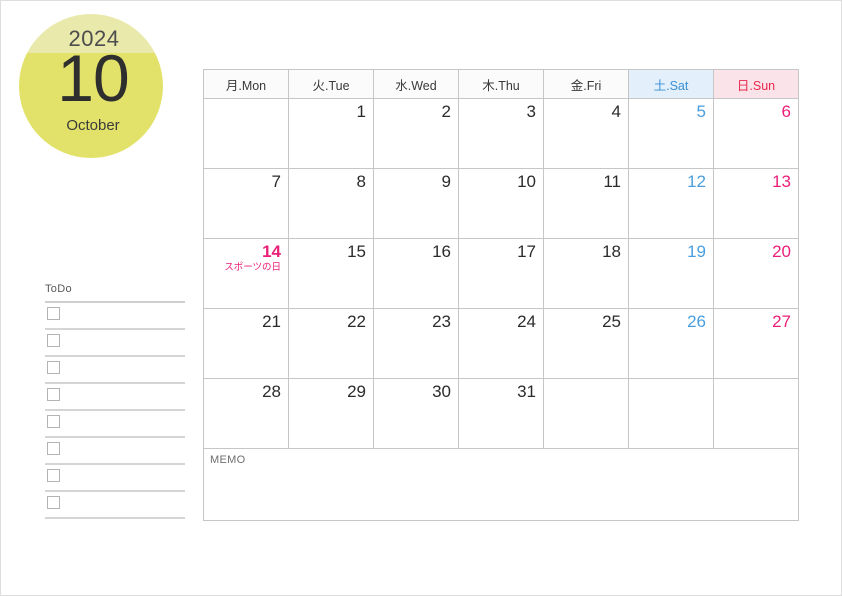  Describe the element at coordinates (781, 321) in the screenshot. I see `day-number: 27` at that location.